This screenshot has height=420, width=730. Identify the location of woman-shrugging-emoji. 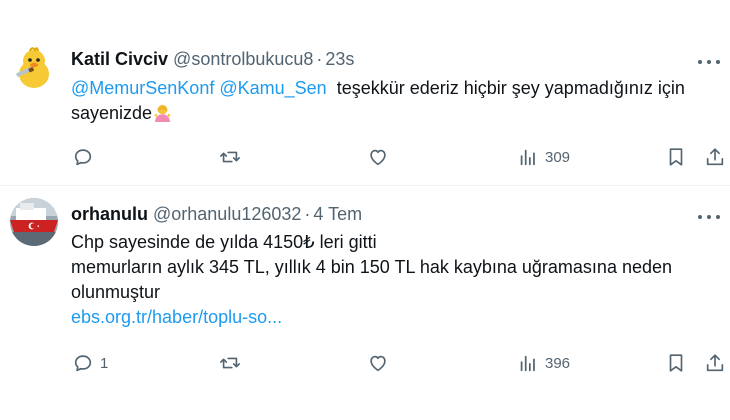
(163, 113).